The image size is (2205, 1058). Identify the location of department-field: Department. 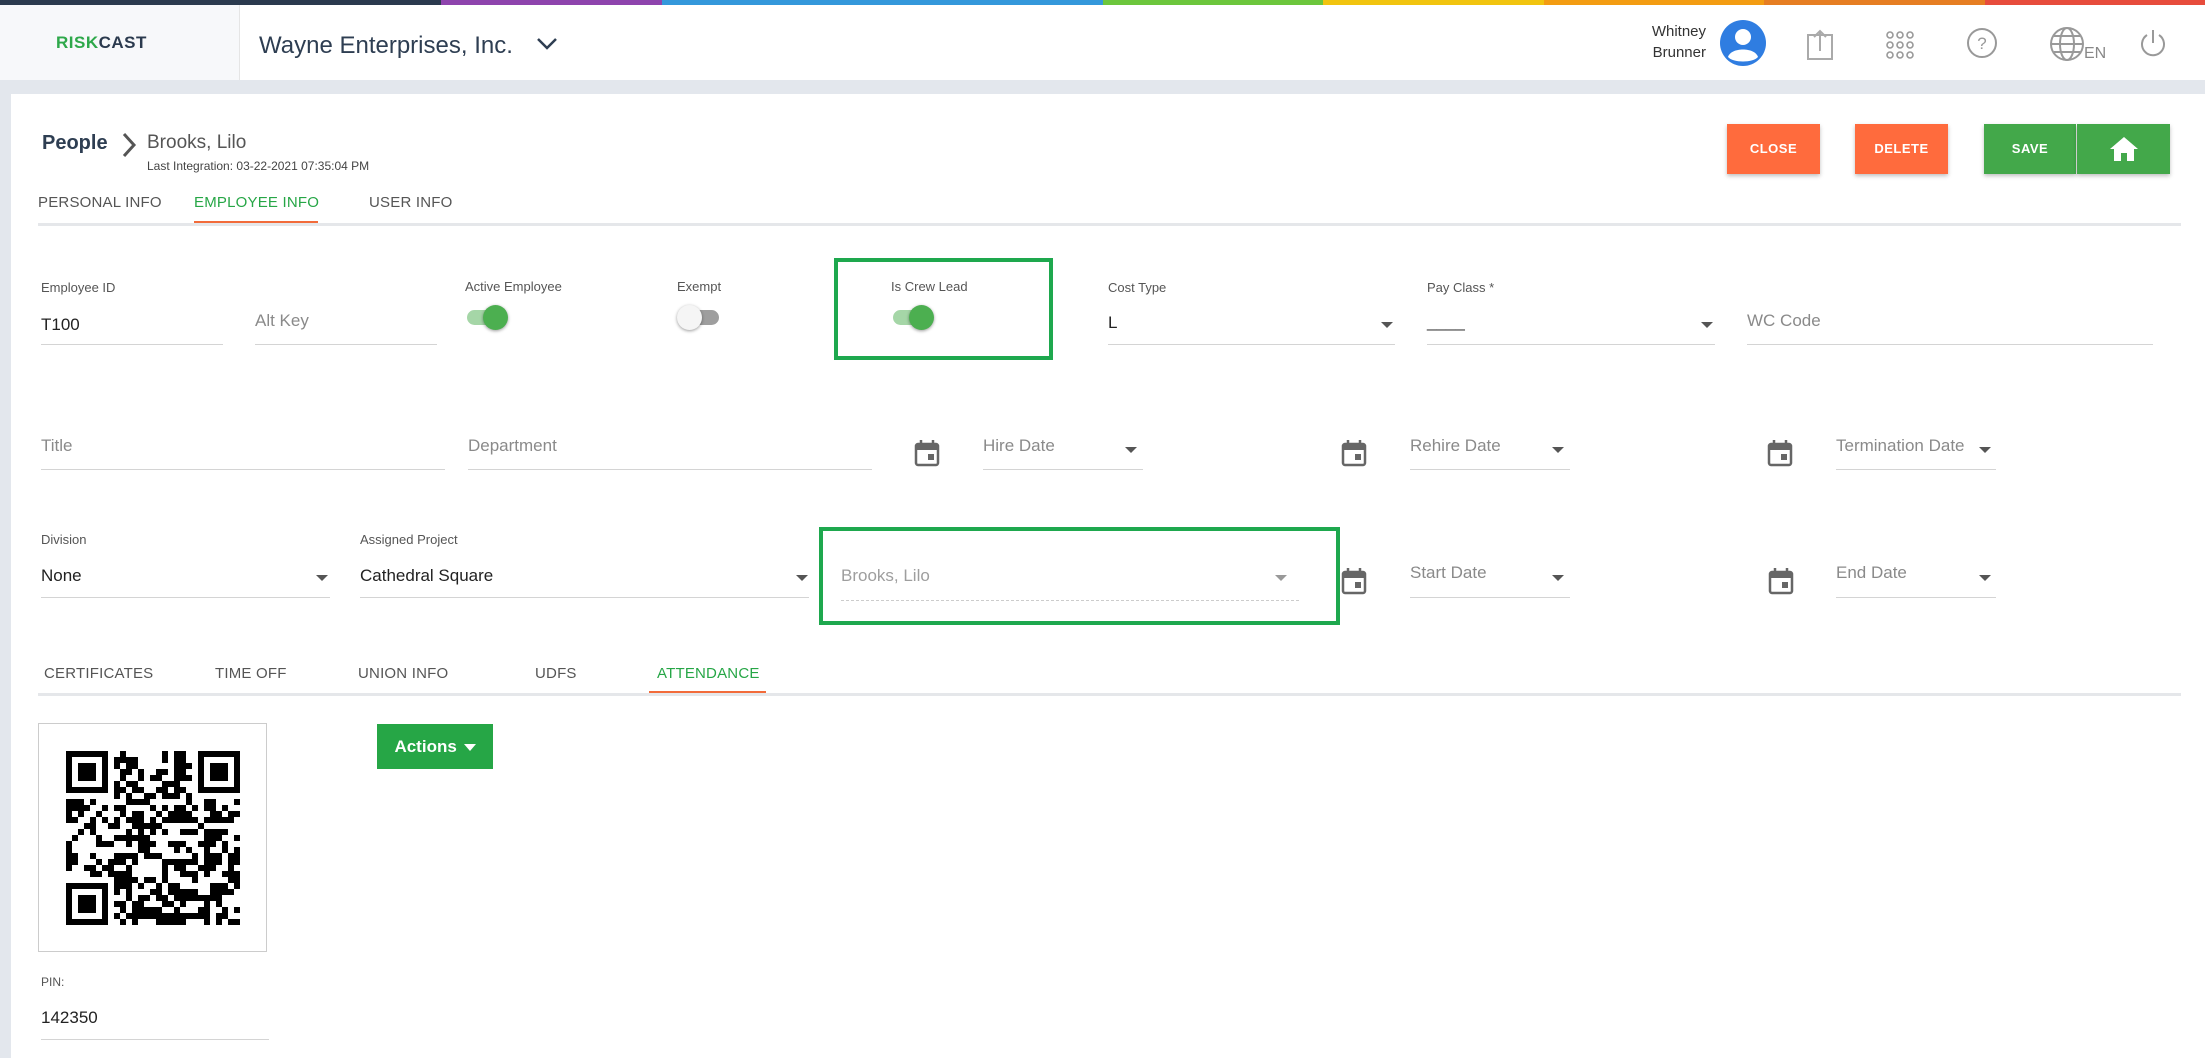
(512, 446).